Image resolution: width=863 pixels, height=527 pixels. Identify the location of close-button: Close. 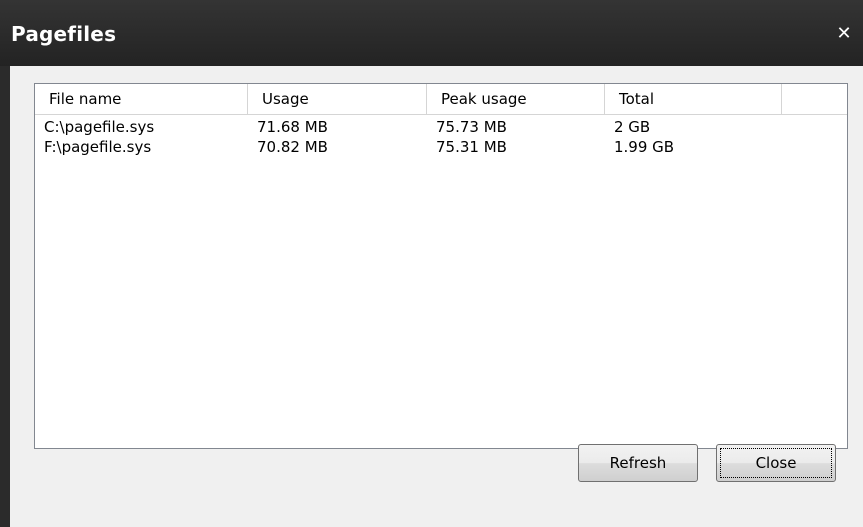
(776, 463).